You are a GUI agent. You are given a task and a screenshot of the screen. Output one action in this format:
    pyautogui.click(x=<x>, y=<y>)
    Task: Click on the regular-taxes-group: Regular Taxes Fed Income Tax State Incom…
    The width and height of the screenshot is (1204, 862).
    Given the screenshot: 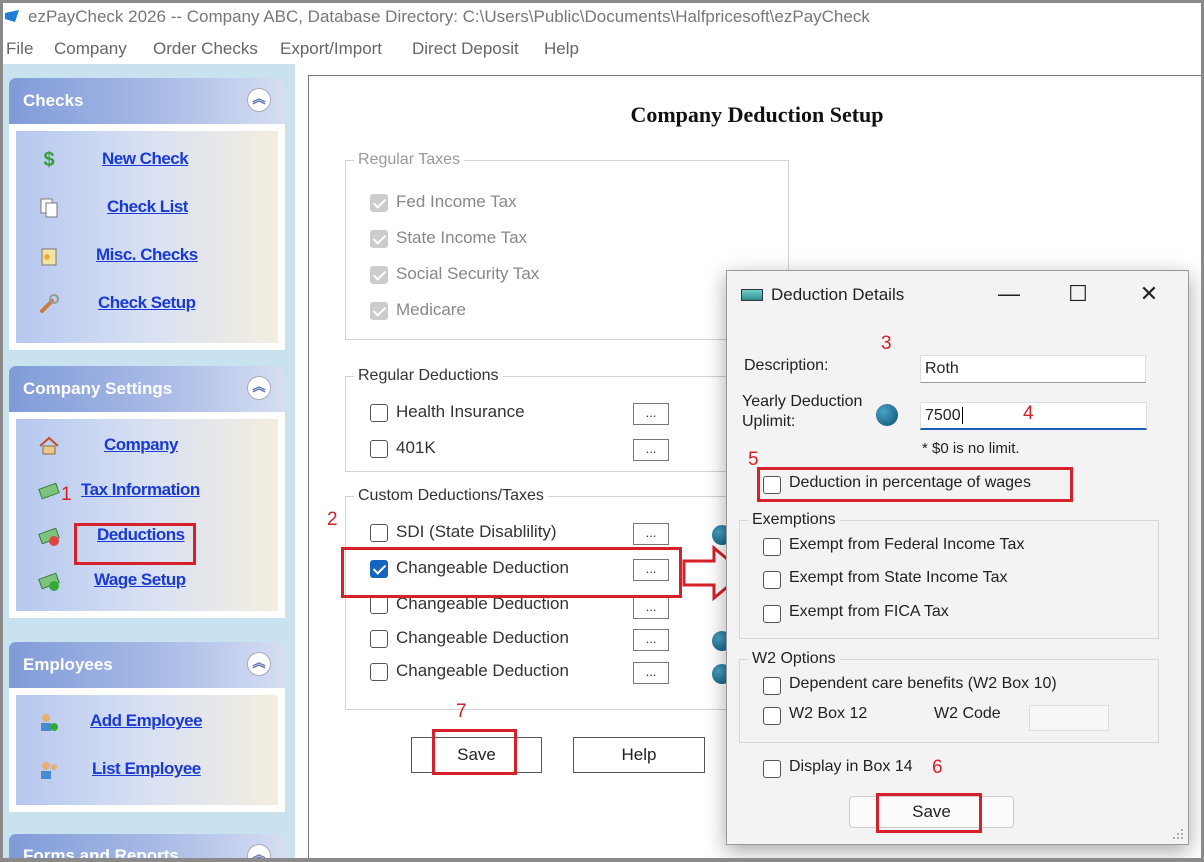 What is the action you would take?
    pyautogui.click(x=567, y=245)
    